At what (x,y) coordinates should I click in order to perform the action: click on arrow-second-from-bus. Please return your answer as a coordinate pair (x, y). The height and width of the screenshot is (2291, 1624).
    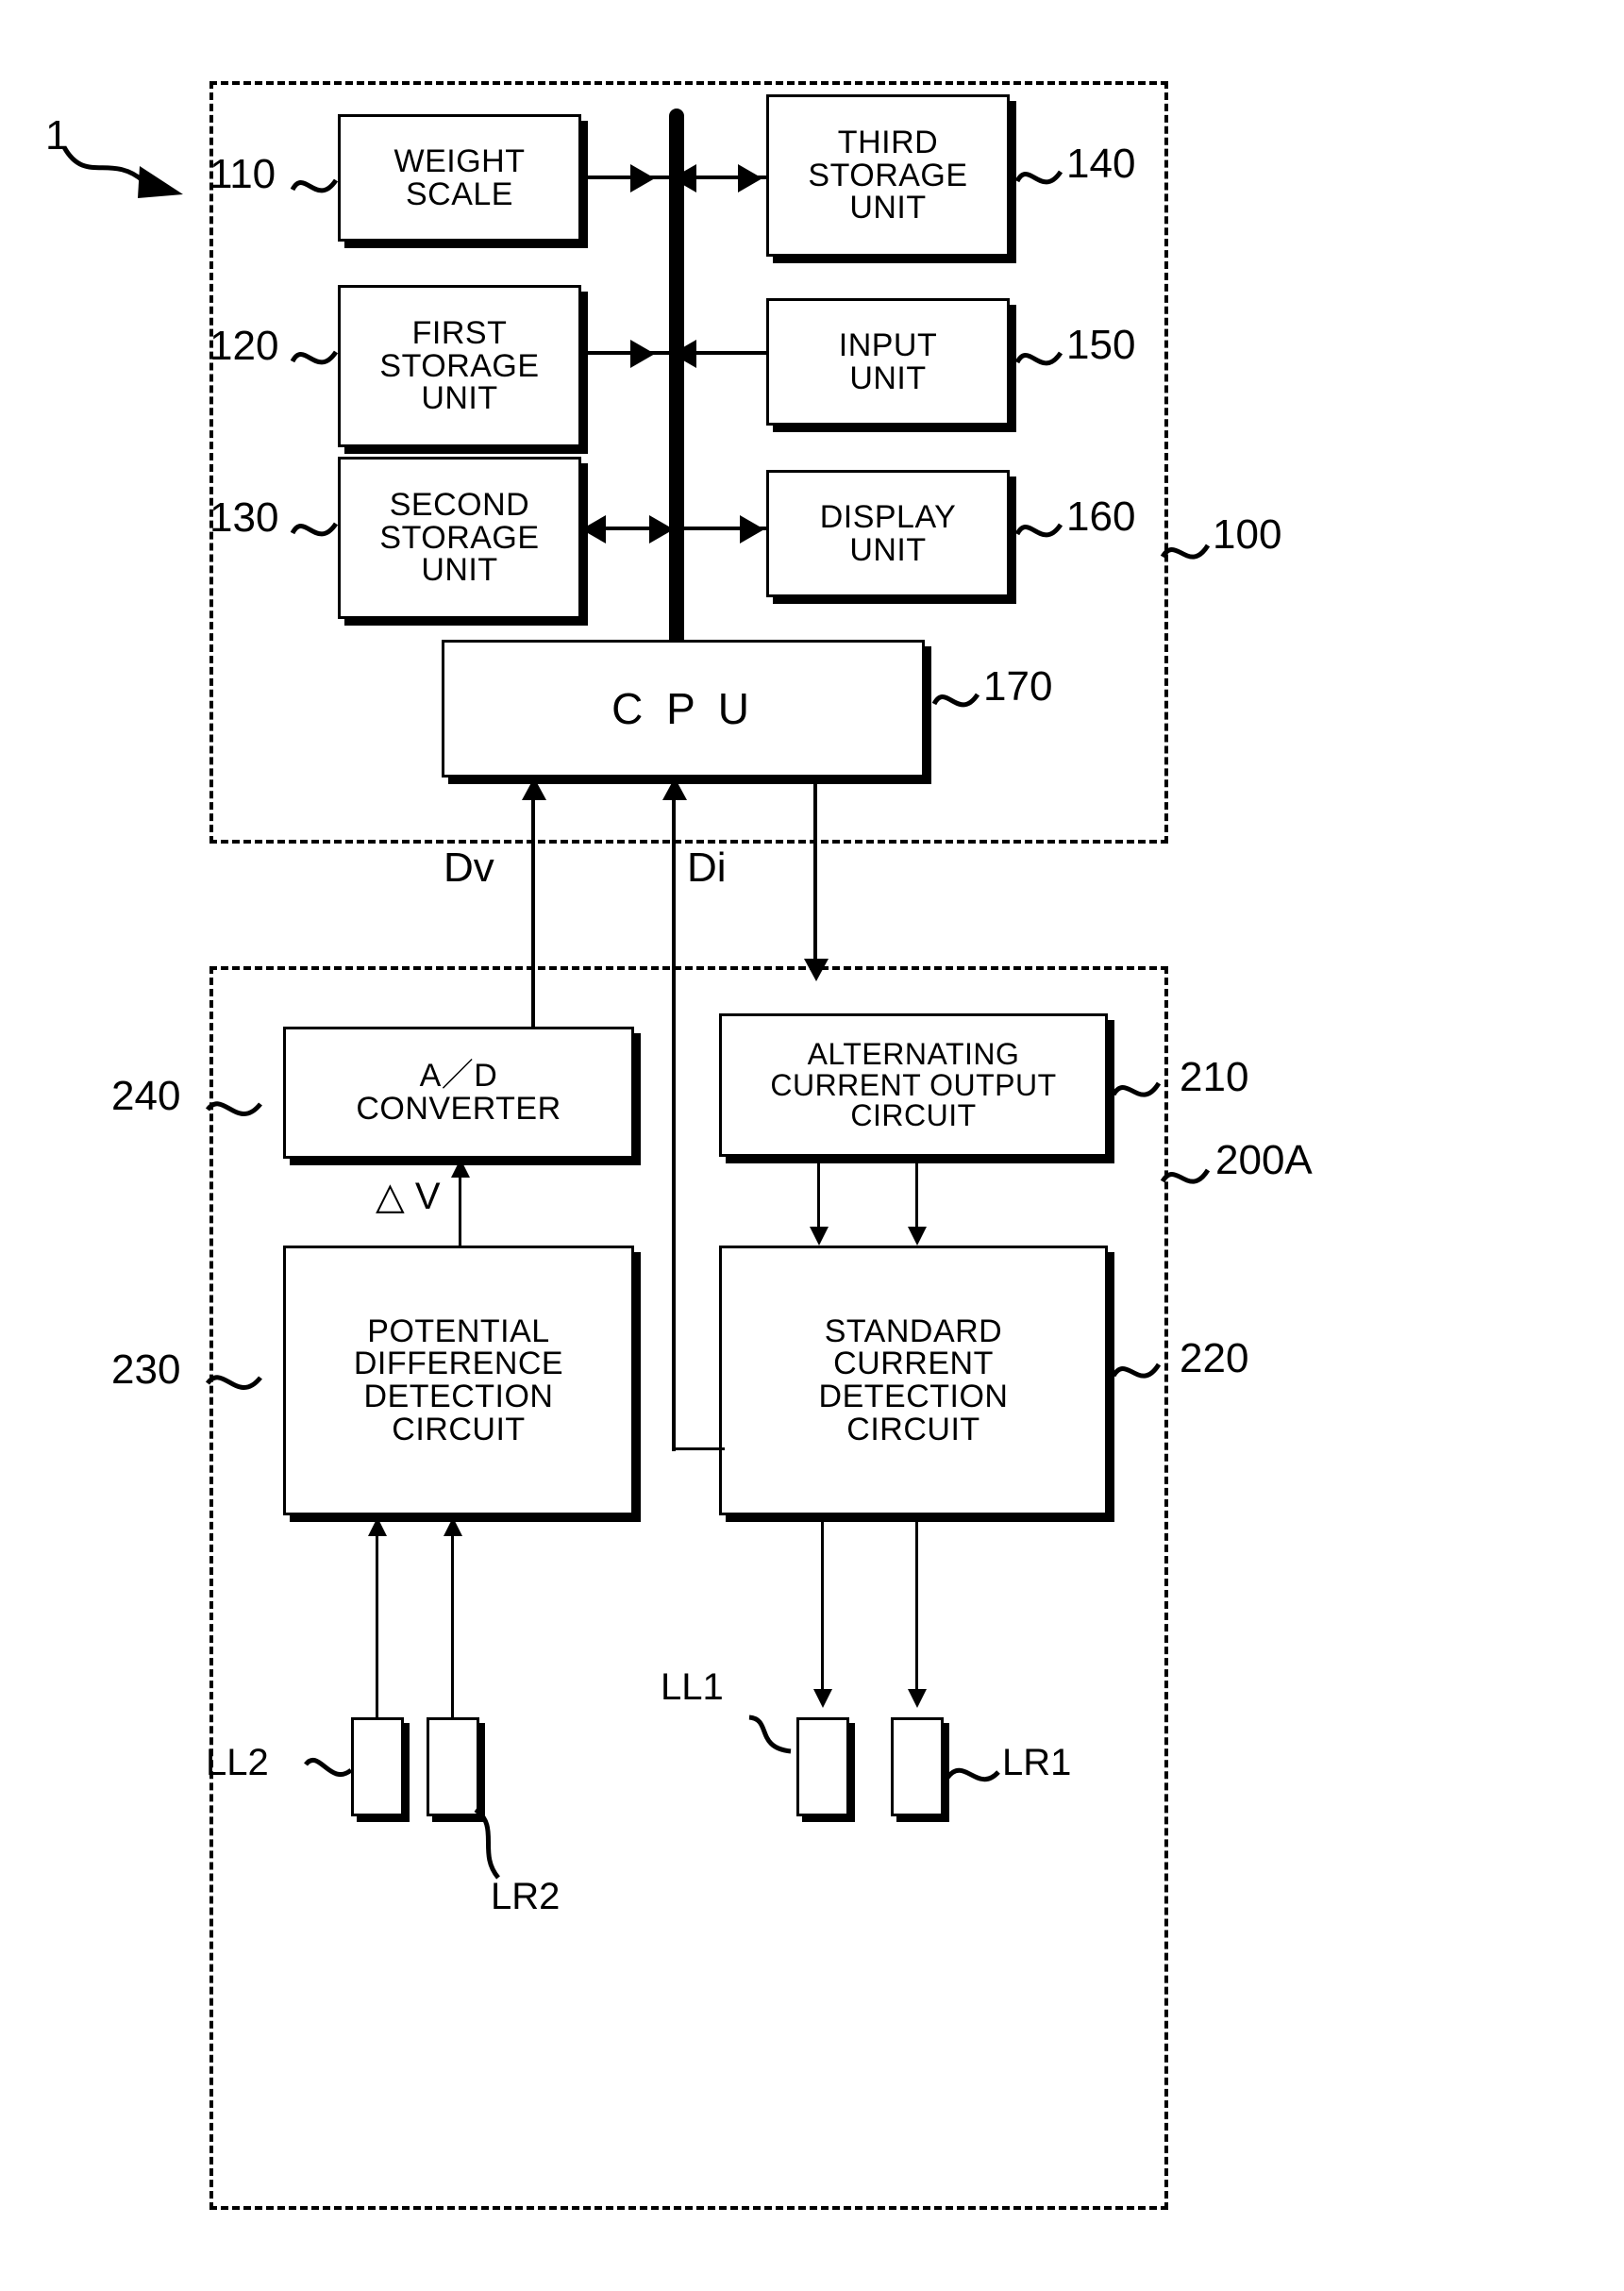
    Looking at the image, I should click on (593, 529).